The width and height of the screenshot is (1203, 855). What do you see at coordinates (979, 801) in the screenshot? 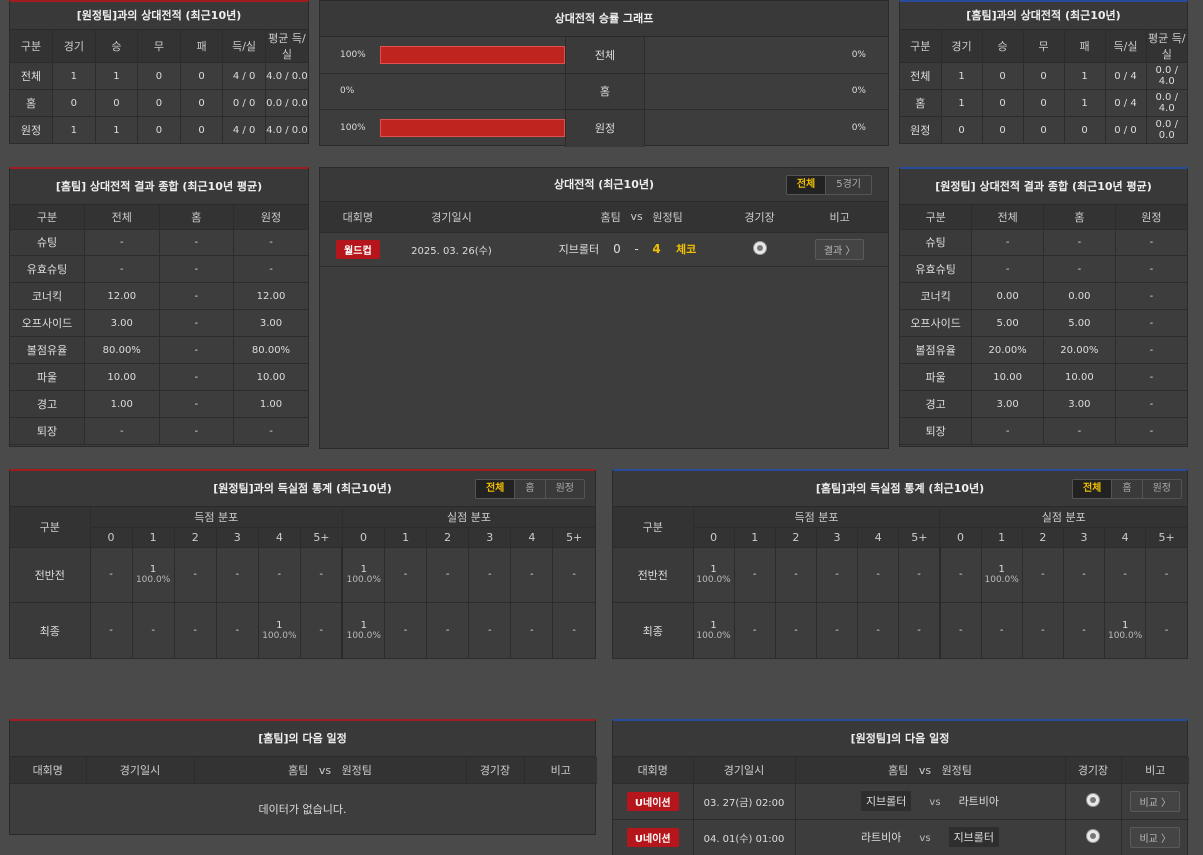
I see `away-team: 라트비아` at bounding box center [979, 801].